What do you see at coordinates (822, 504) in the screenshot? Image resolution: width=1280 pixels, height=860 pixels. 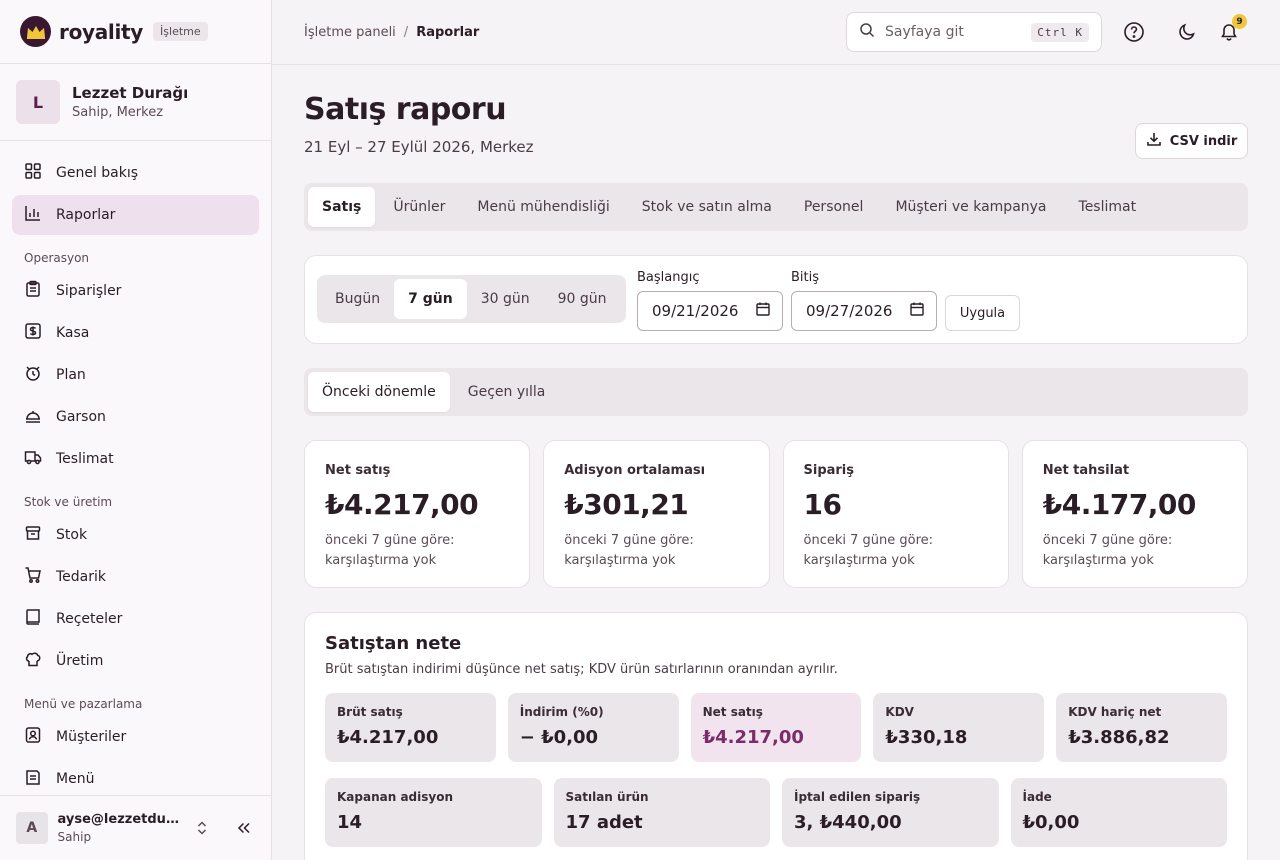 I see `kpi-value: 16` at bounding box center [822, 504].